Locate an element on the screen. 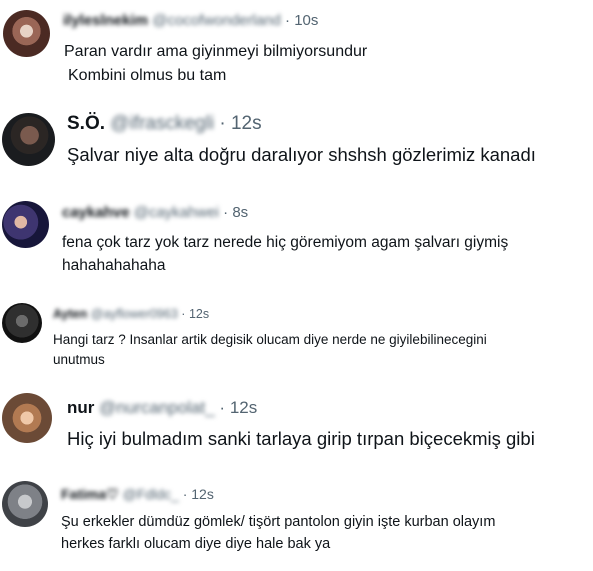  timestamp: 10s is located at coordinates (306, 20).